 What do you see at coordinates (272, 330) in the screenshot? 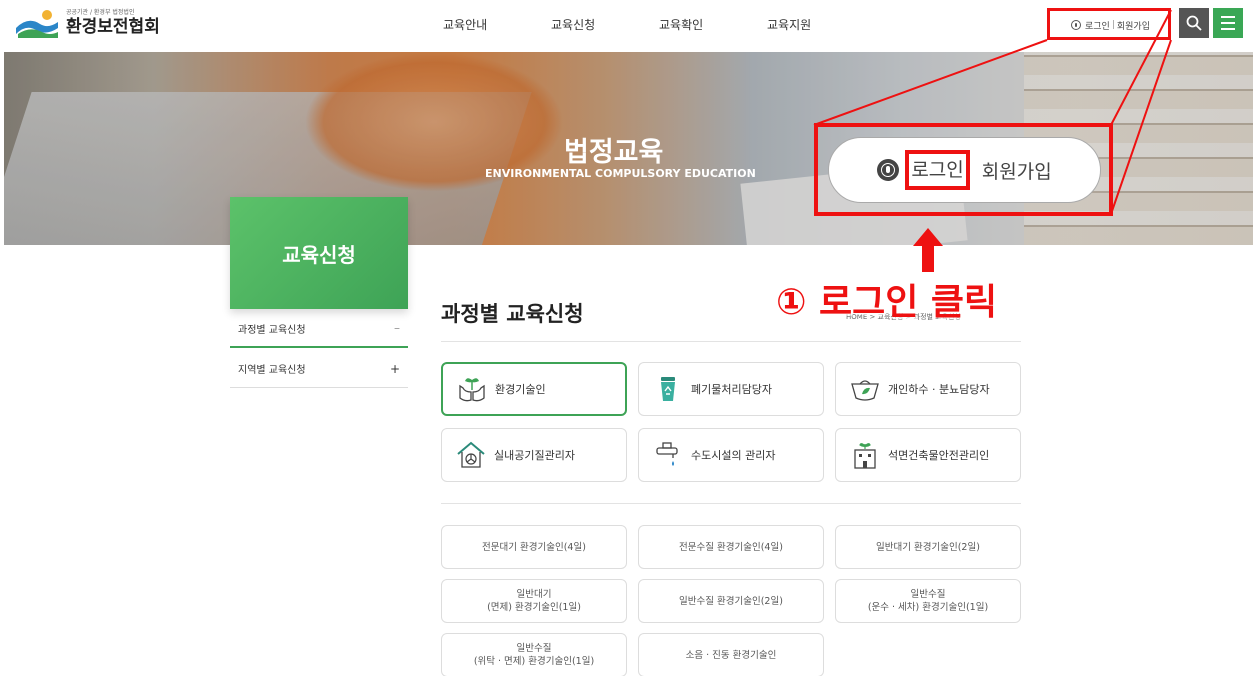
I see `sidebar-item-label: 과정별 교육신청` at bounding box center [272, 330].